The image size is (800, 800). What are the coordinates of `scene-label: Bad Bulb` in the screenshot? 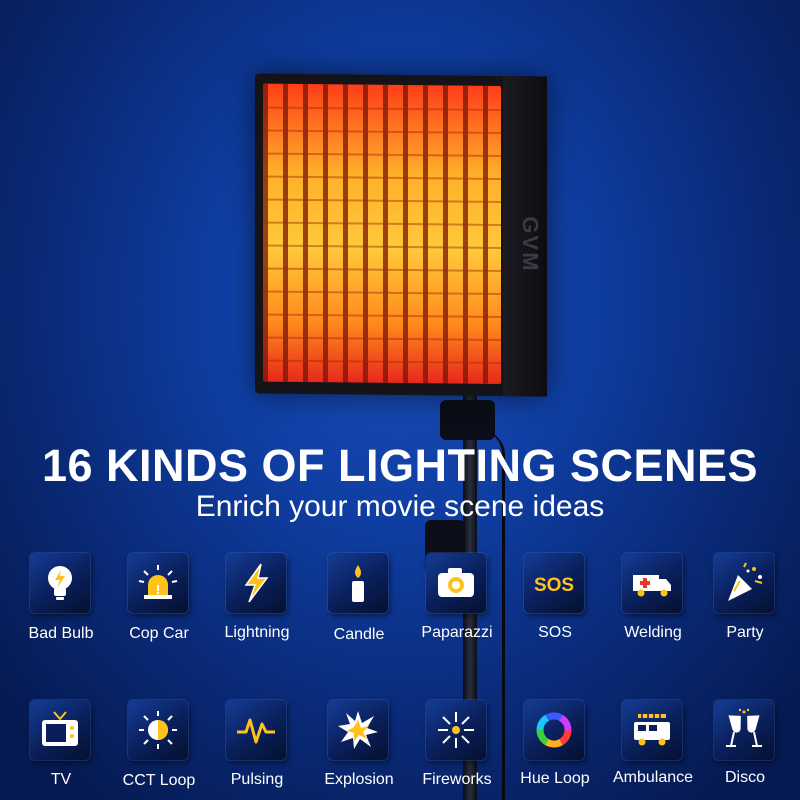 It's located at (61, 633).